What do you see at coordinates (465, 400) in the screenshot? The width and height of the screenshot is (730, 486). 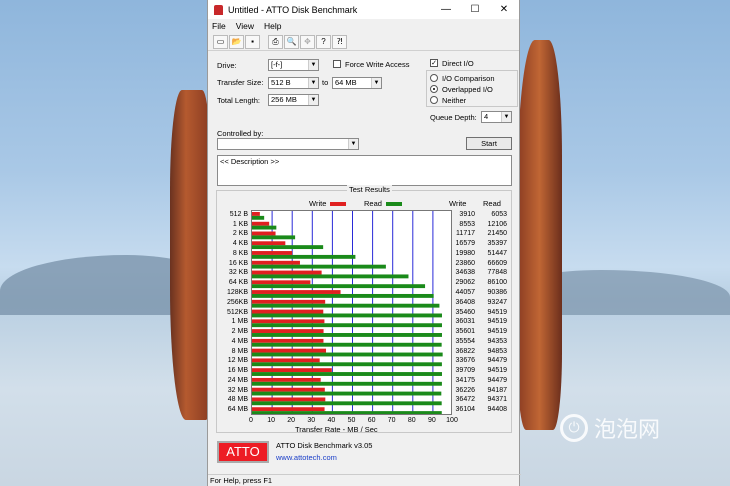 I see `write-value: 36472` at bounding box center [465, 400].